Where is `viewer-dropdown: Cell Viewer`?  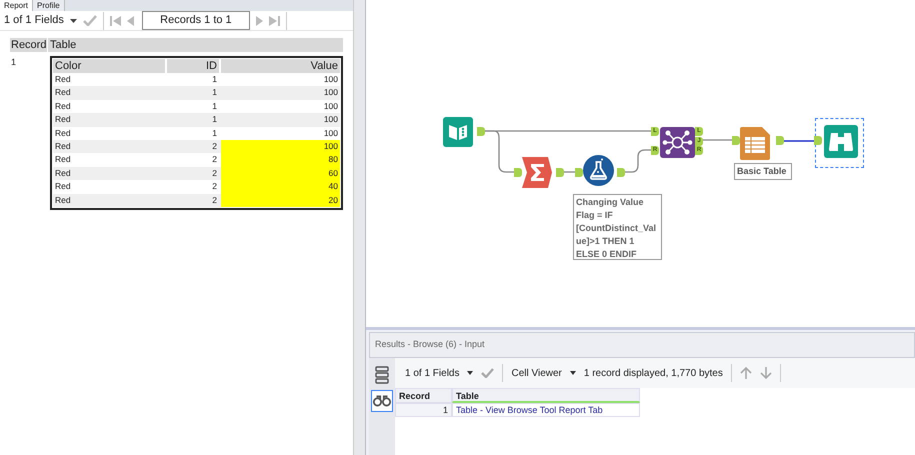 viewer-dropdown: Cell Viewer is located at coordinates (536, 373).